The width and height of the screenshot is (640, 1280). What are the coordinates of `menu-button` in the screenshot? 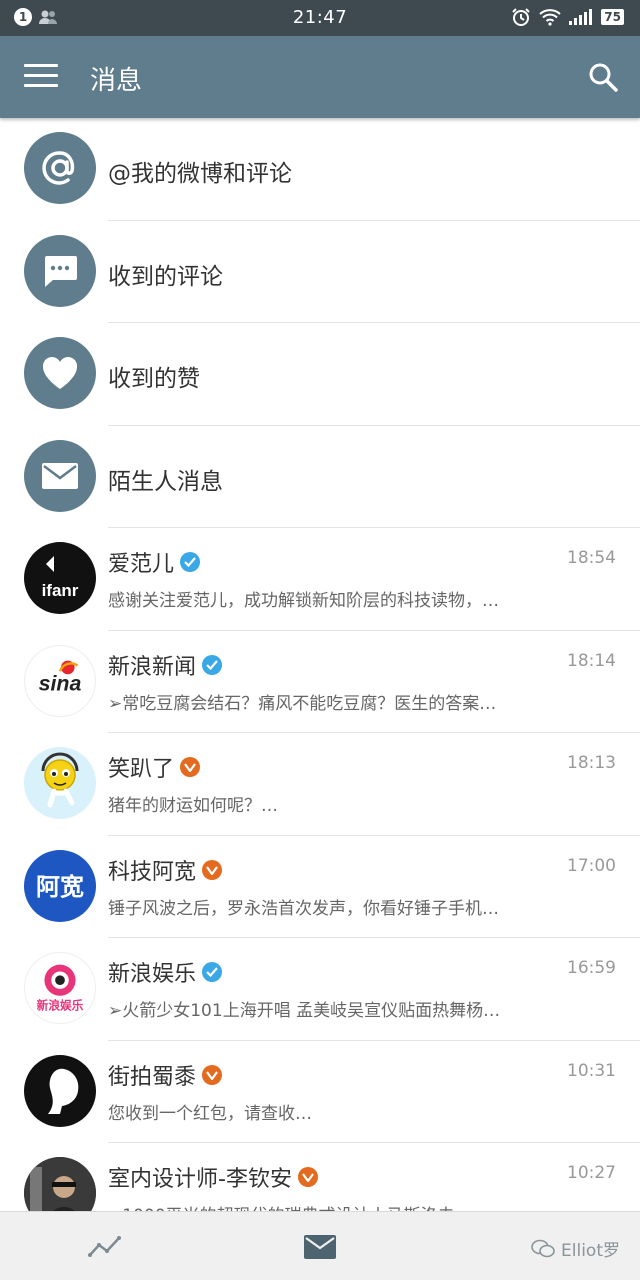 It's located at (41, 77).